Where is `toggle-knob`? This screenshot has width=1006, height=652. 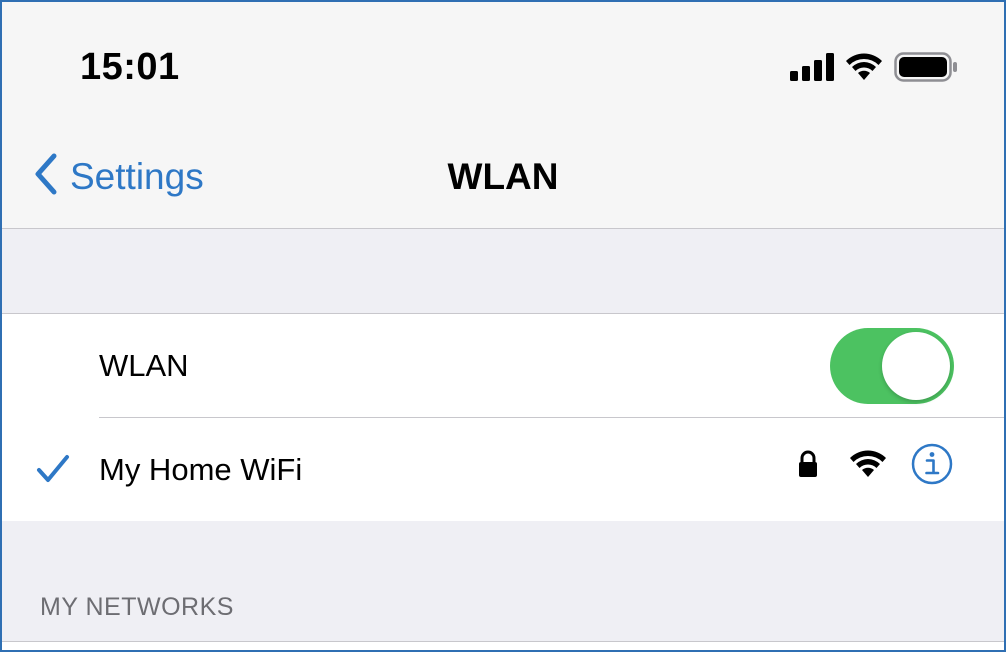
toggle-knob is located at coordinates (916, 366).